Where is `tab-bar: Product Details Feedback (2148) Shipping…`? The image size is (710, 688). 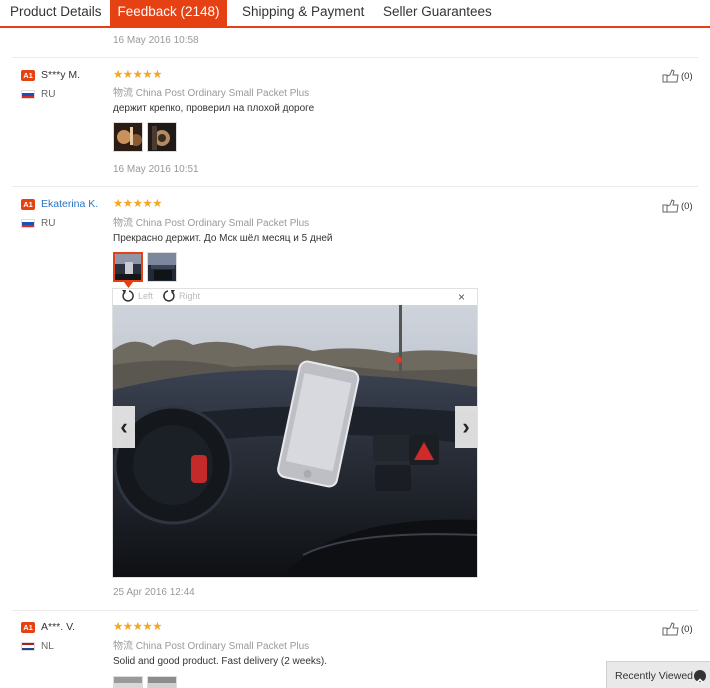 tab-bar: Product Details Feedback (2148) Shipping… is located at coordinates (355, 14).